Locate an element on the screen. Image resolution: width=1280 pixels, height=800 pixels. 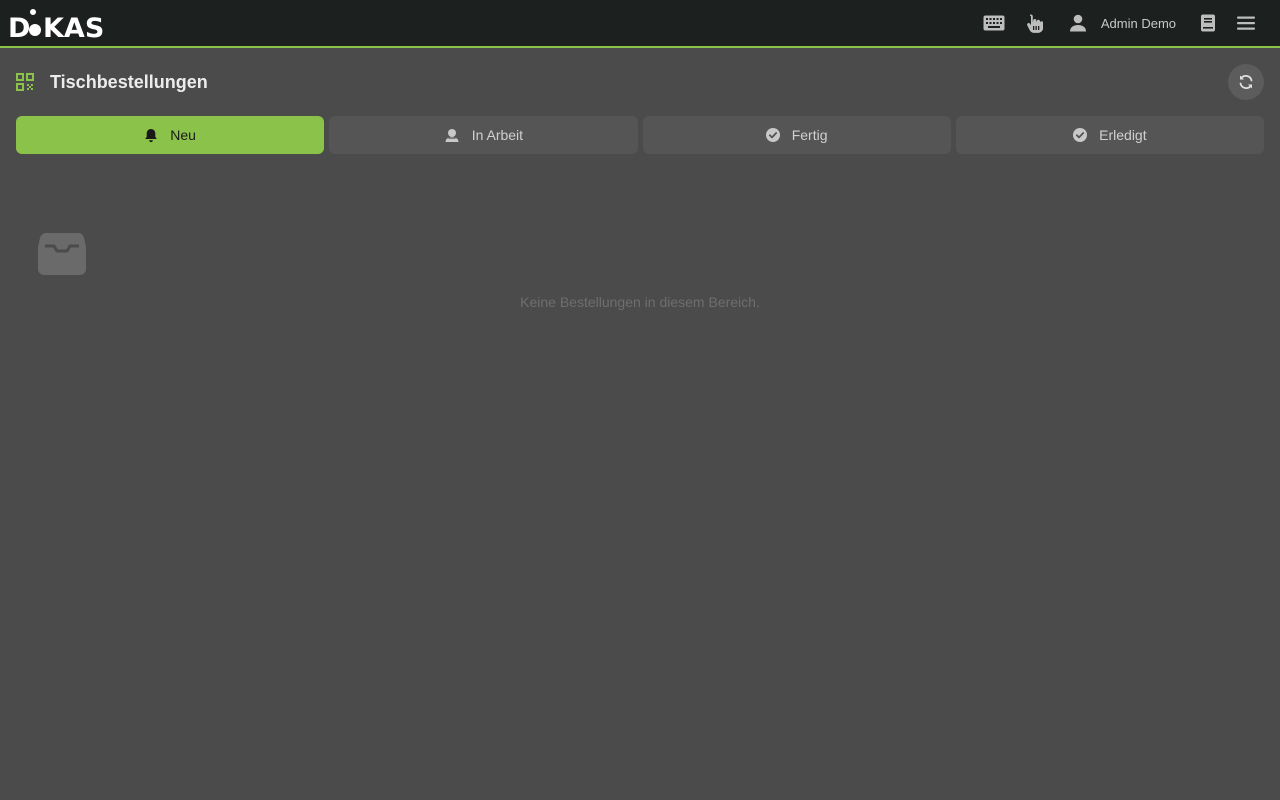
refresh-icon is located at coordinates (1246, 82).